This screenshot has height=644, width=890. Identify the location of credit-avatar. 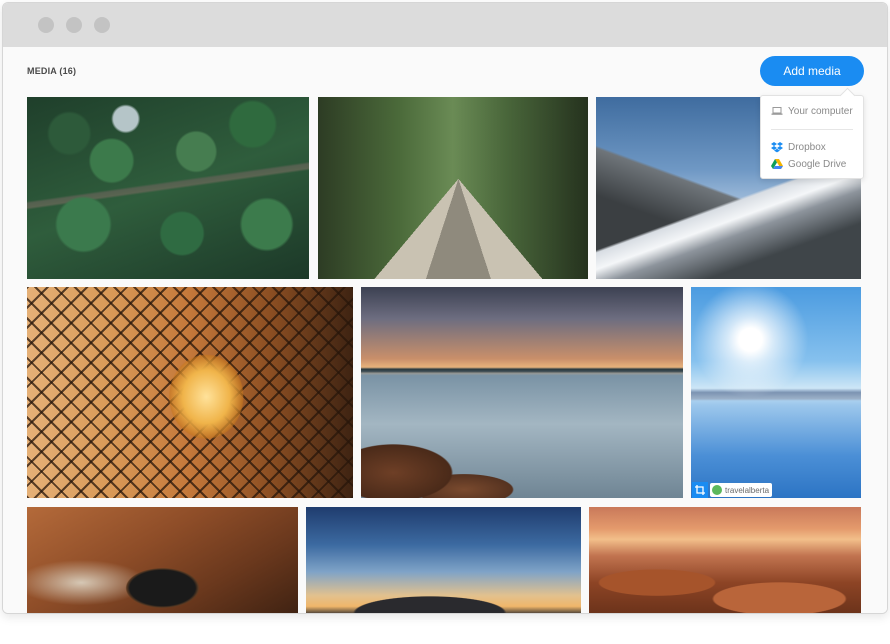
(717, 490).